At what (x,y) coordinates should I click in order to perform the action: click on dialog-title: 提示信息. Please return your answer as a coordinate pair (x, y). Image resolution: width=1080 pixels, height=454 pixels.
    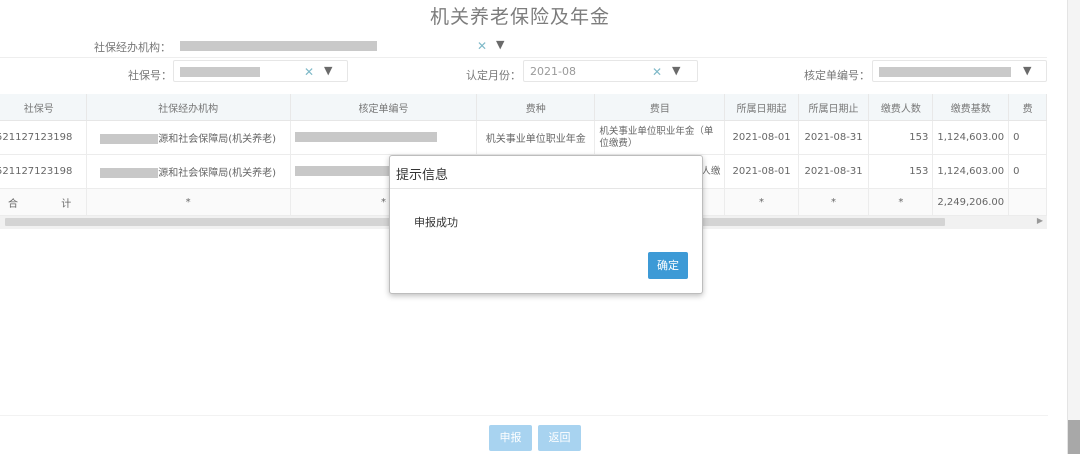
    Looking at the image, I should click on (422, 175).